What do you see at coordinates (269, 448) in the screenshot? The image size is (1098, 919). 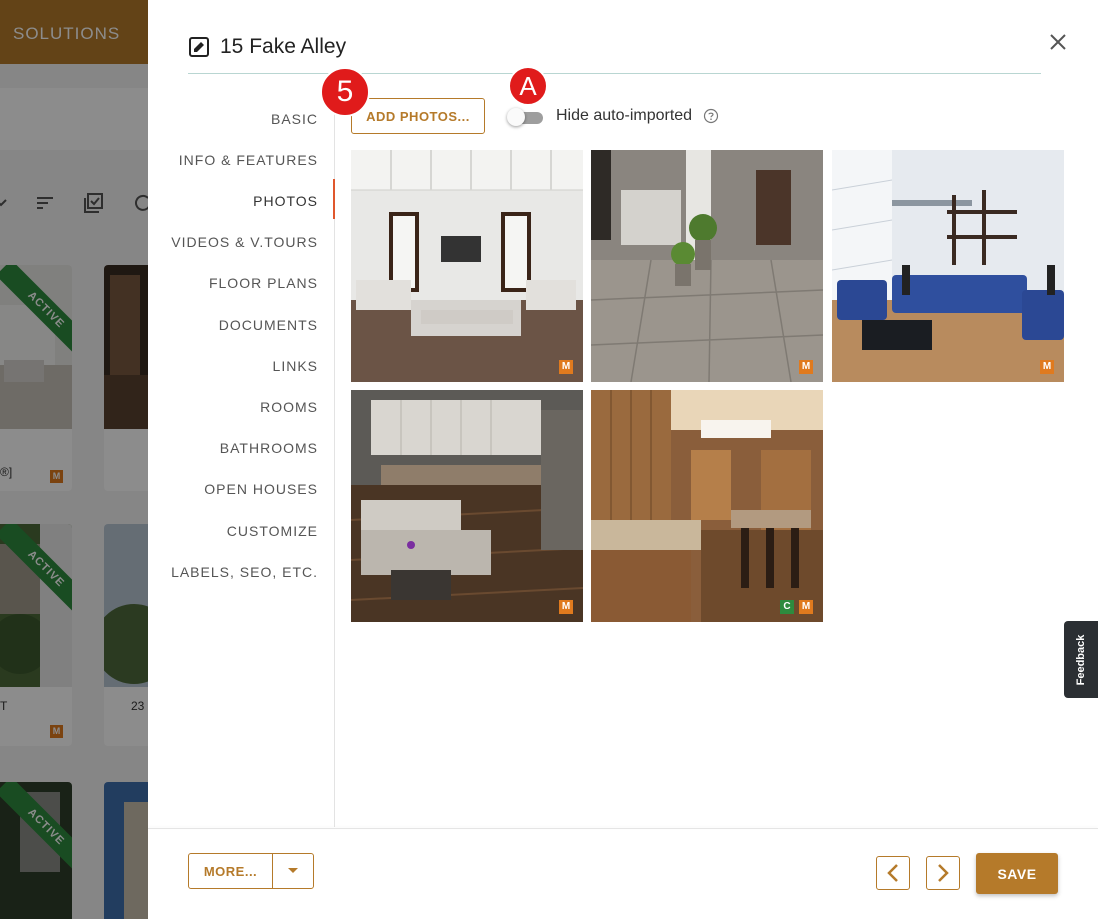 I see `nav-item-bathrooms: BATHROOMS` at bounding box center [269, 448].